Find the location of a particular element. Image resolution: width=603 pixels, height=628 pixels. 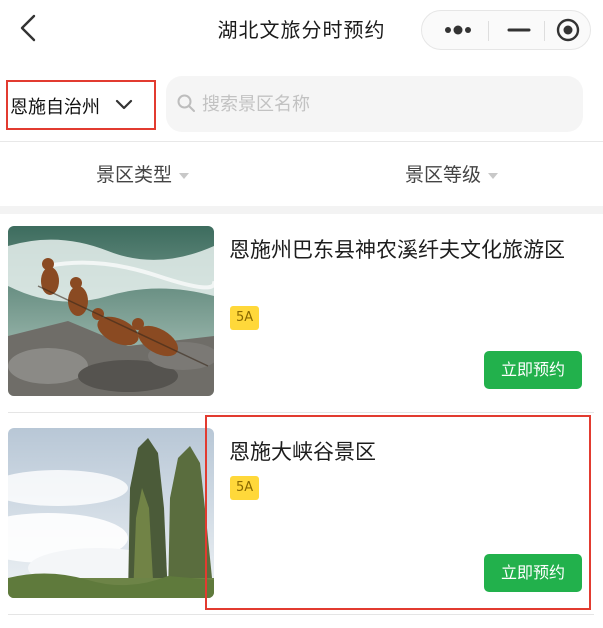

close-button is located at coordinates (568, 30).